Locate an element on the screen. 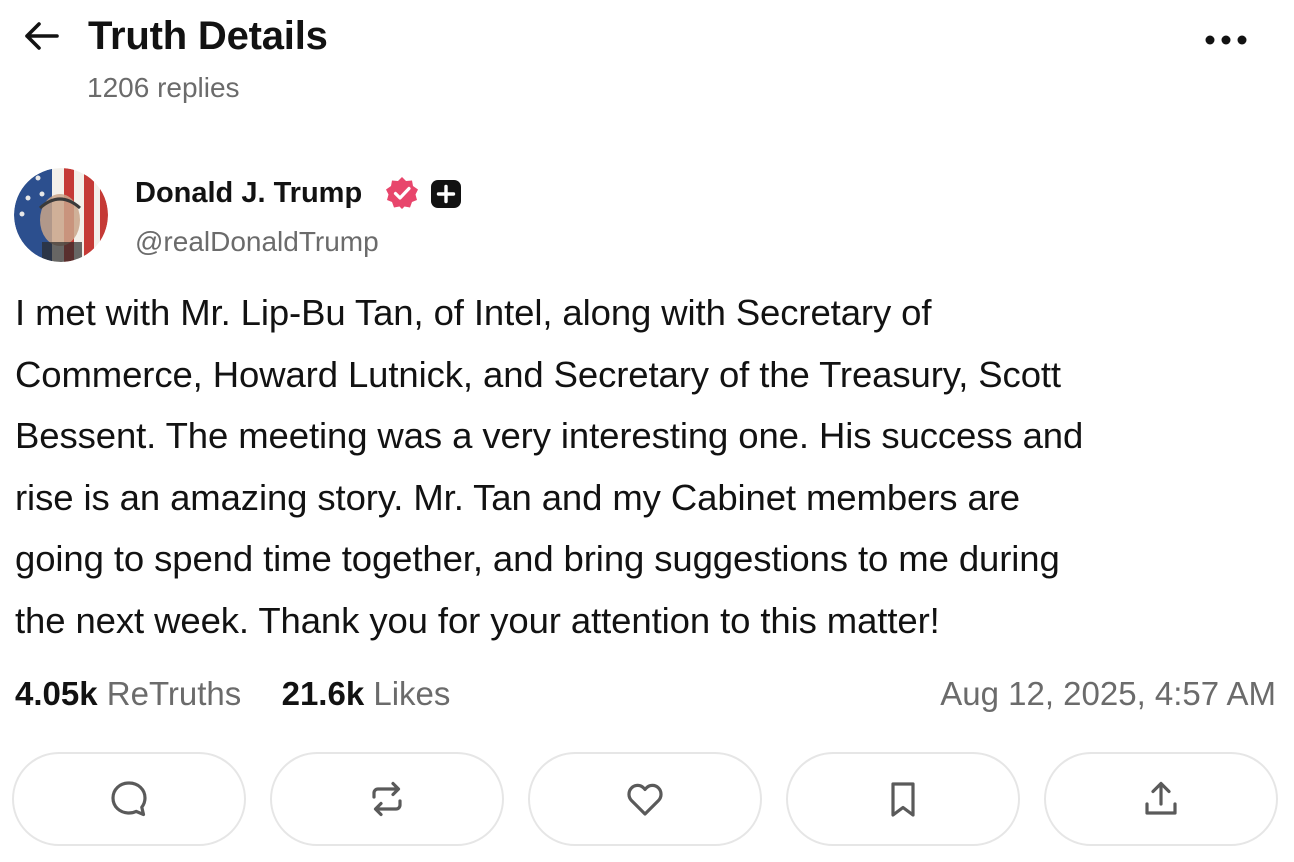  reply-button is located at coordinates (129, 799).